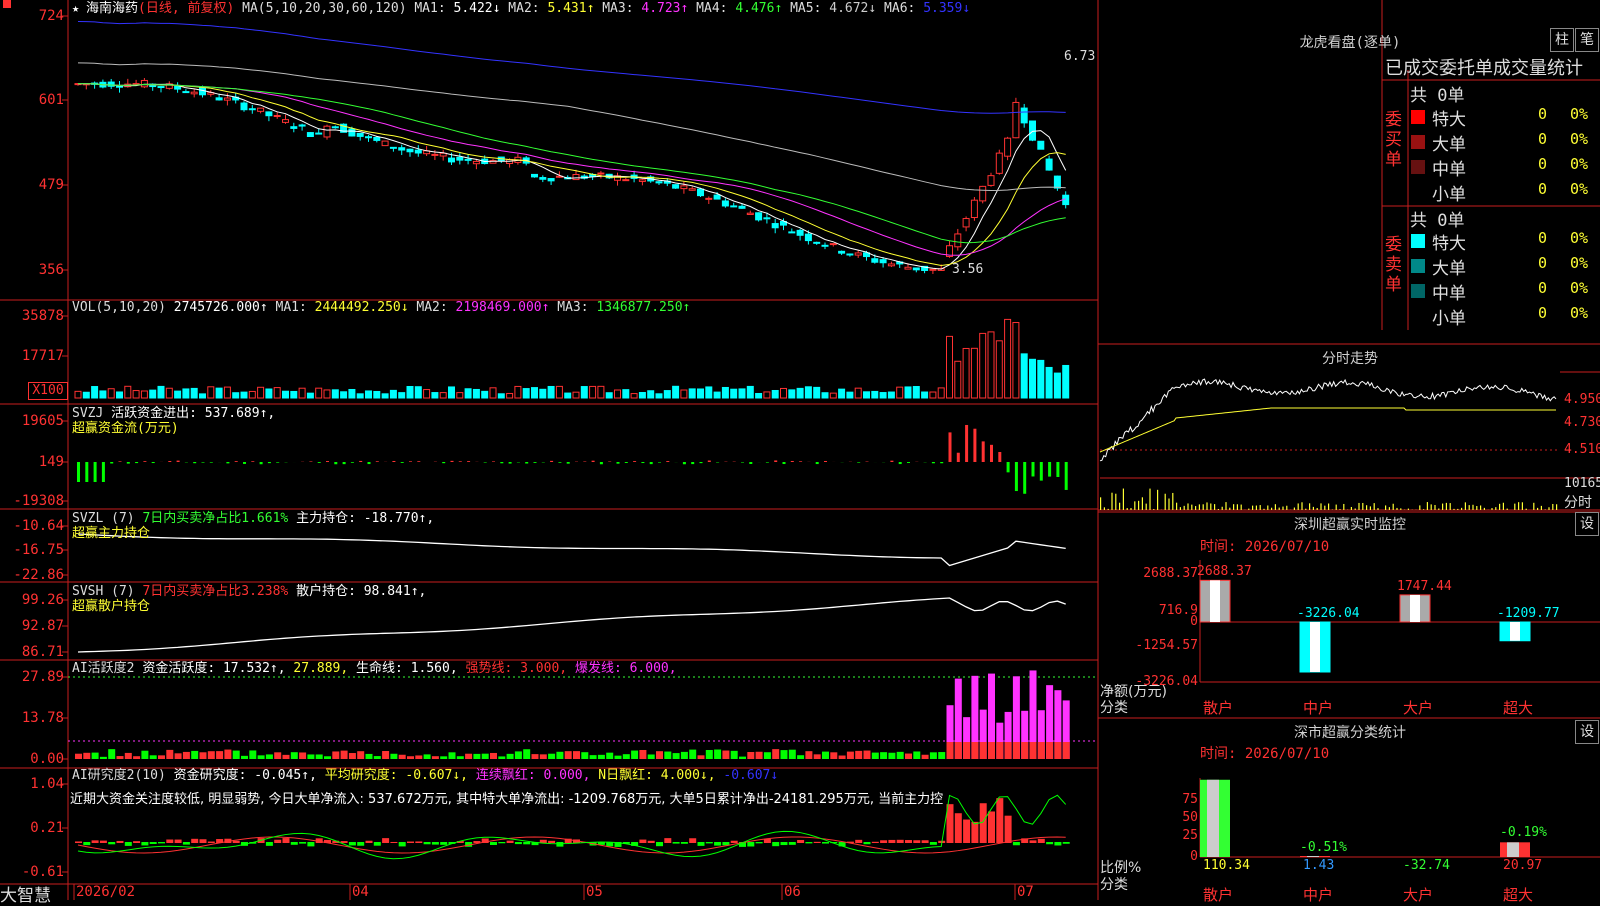  Describe the element at coordinates (1518, 894) in the screenshot. I see `st-category-3: 超大` at that location.